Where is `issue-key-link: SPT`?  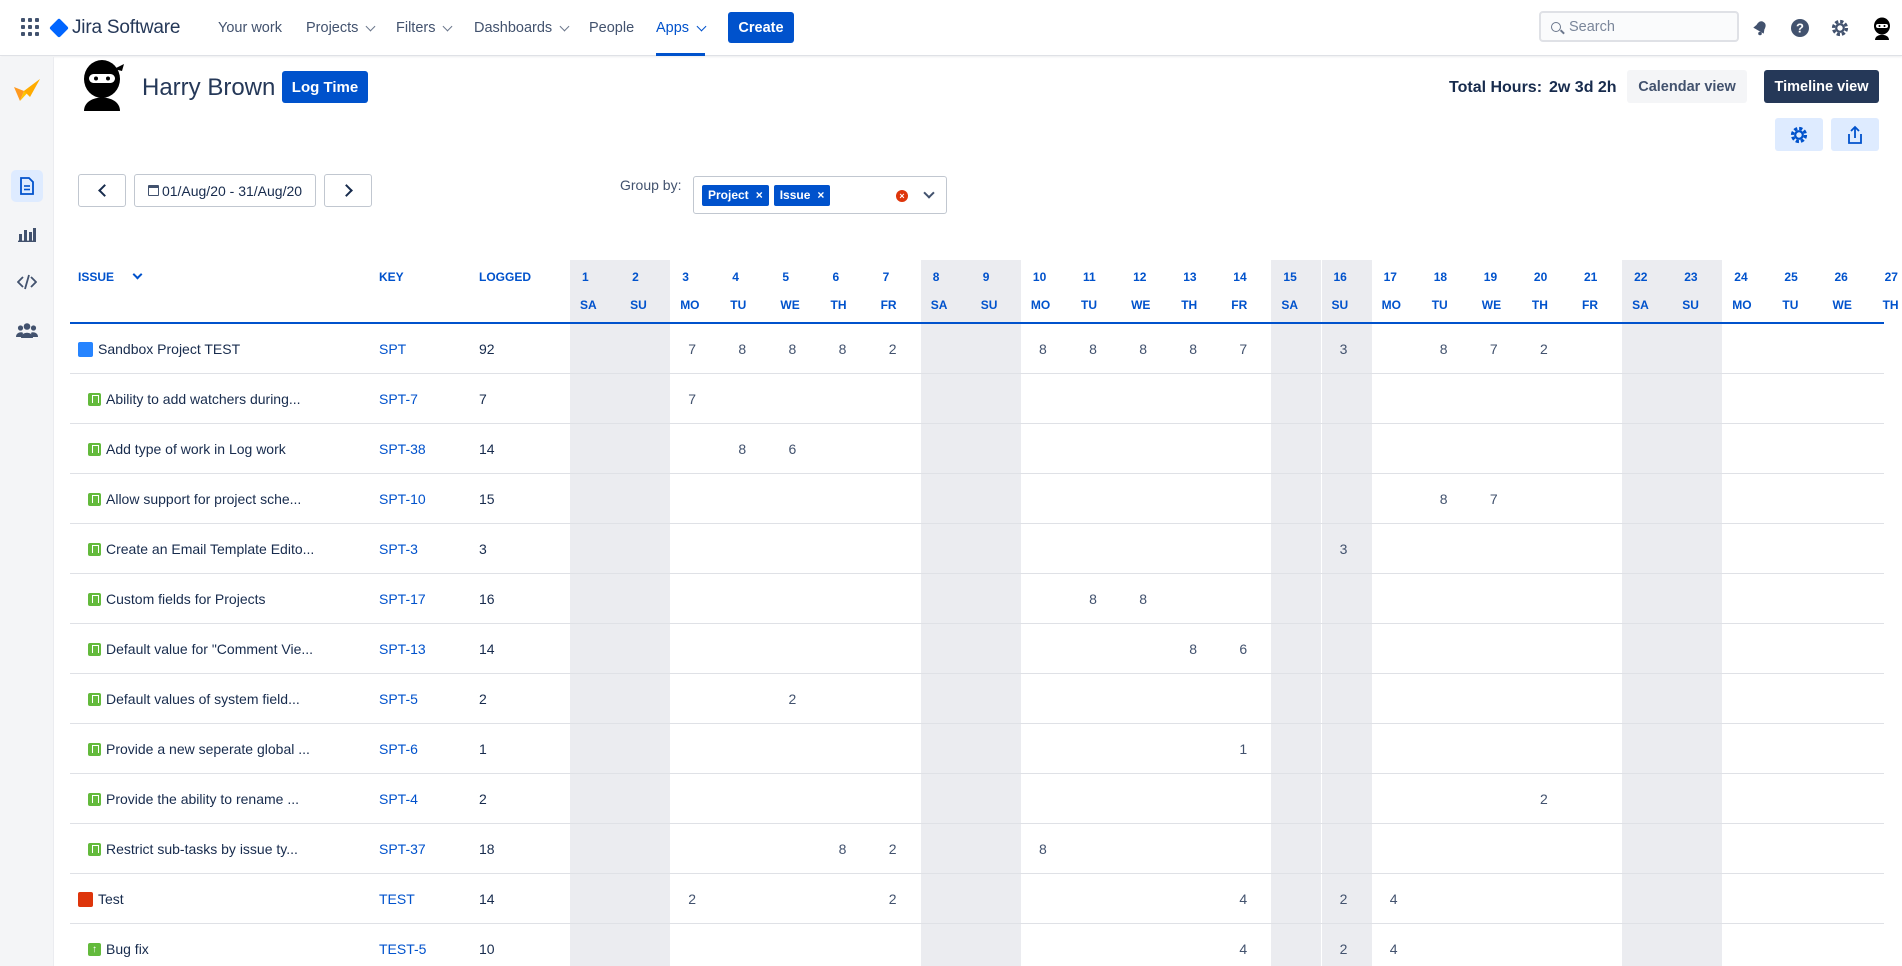 issue-key-link: SPT is located at coordinates (392, 349).